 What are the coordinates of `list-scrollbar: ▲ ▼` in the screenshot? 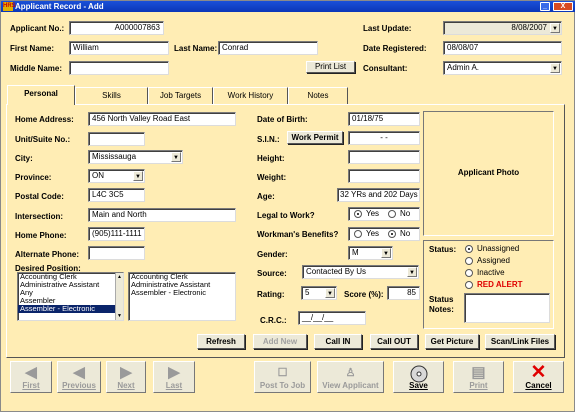 It's located at (119, 296).